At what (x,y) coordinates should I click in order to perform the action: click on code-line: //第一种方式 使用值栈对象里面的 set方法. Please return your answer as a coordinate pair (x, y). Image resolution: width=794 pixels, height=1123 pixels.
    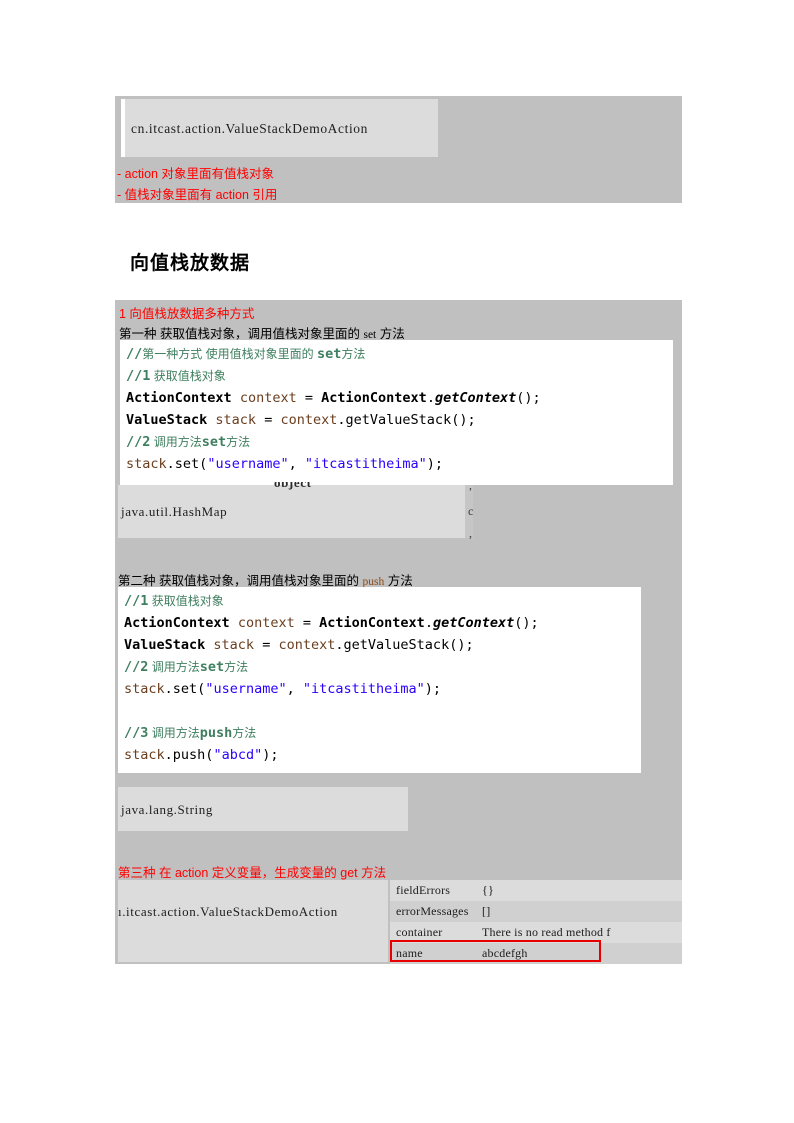
    Looking at the image, I should click on (246, 354).